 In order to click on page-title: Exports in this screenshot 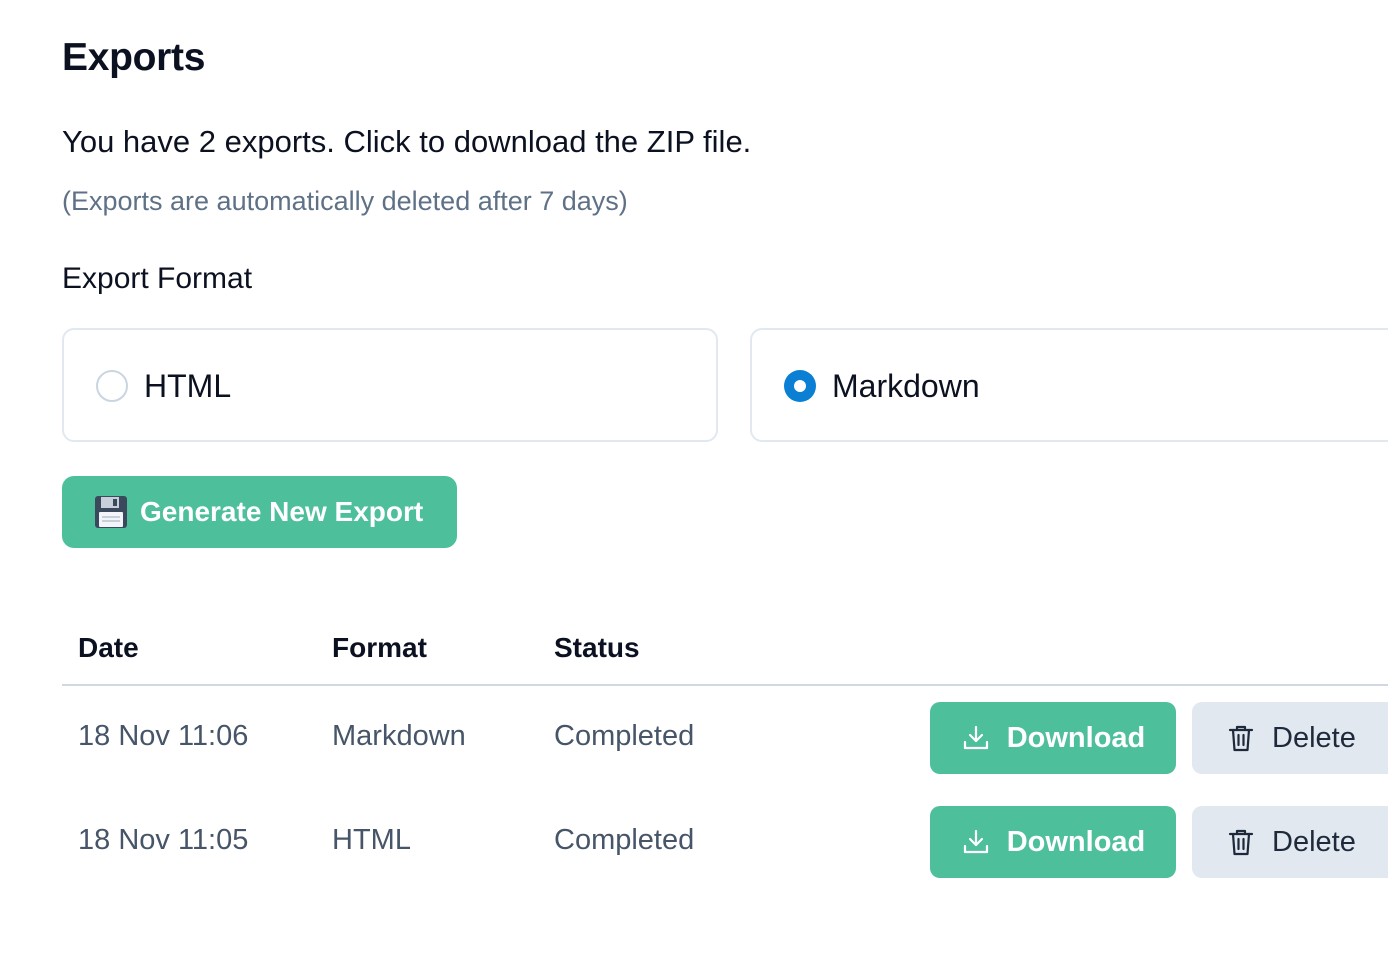, I will do `click(134, 57)`.